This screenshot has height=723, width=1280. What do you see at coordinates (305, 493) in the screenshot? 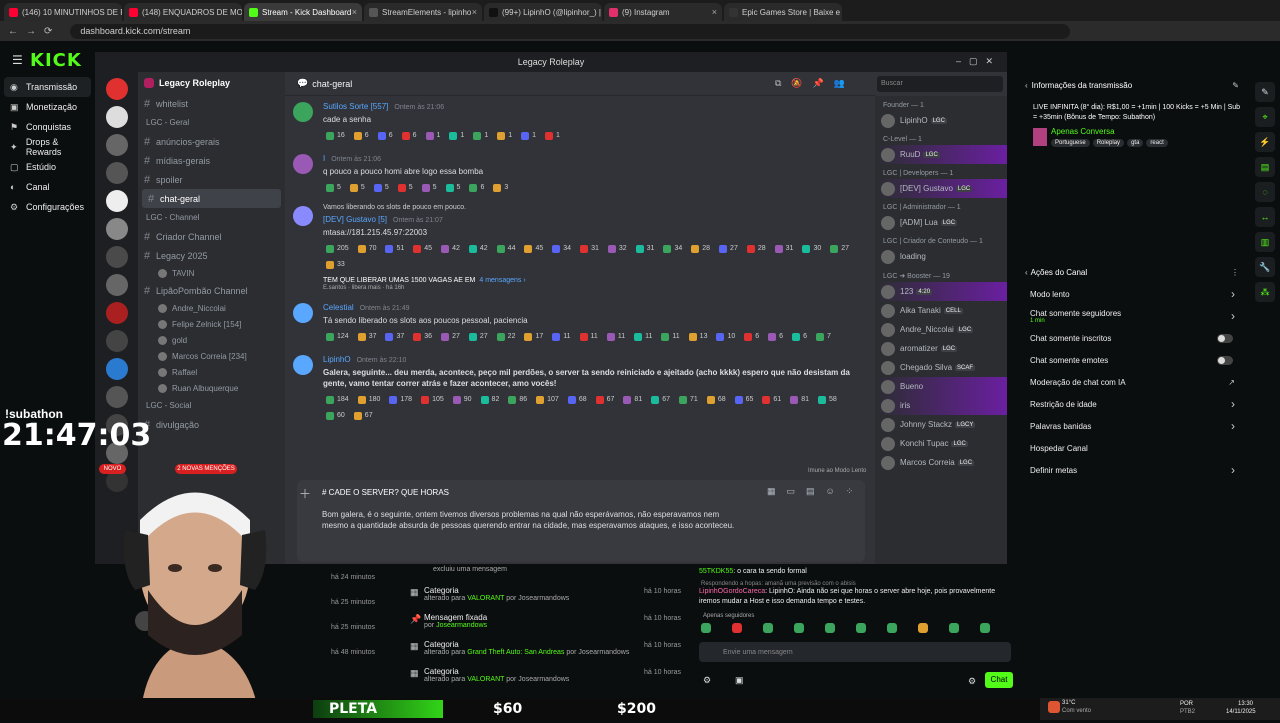
I see `add-attachment-icon: ＋` at bounding box center [305, 493].